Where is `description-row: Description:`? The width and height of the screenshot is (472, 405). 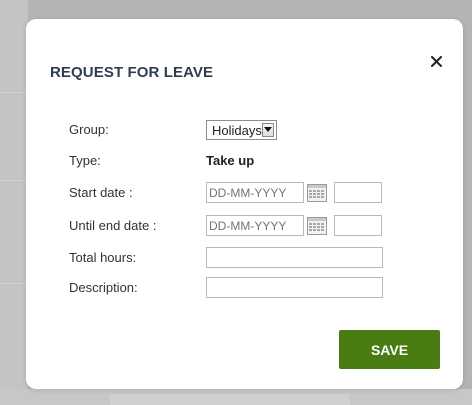 description-row: Description: is located at coordinates (239, 288).